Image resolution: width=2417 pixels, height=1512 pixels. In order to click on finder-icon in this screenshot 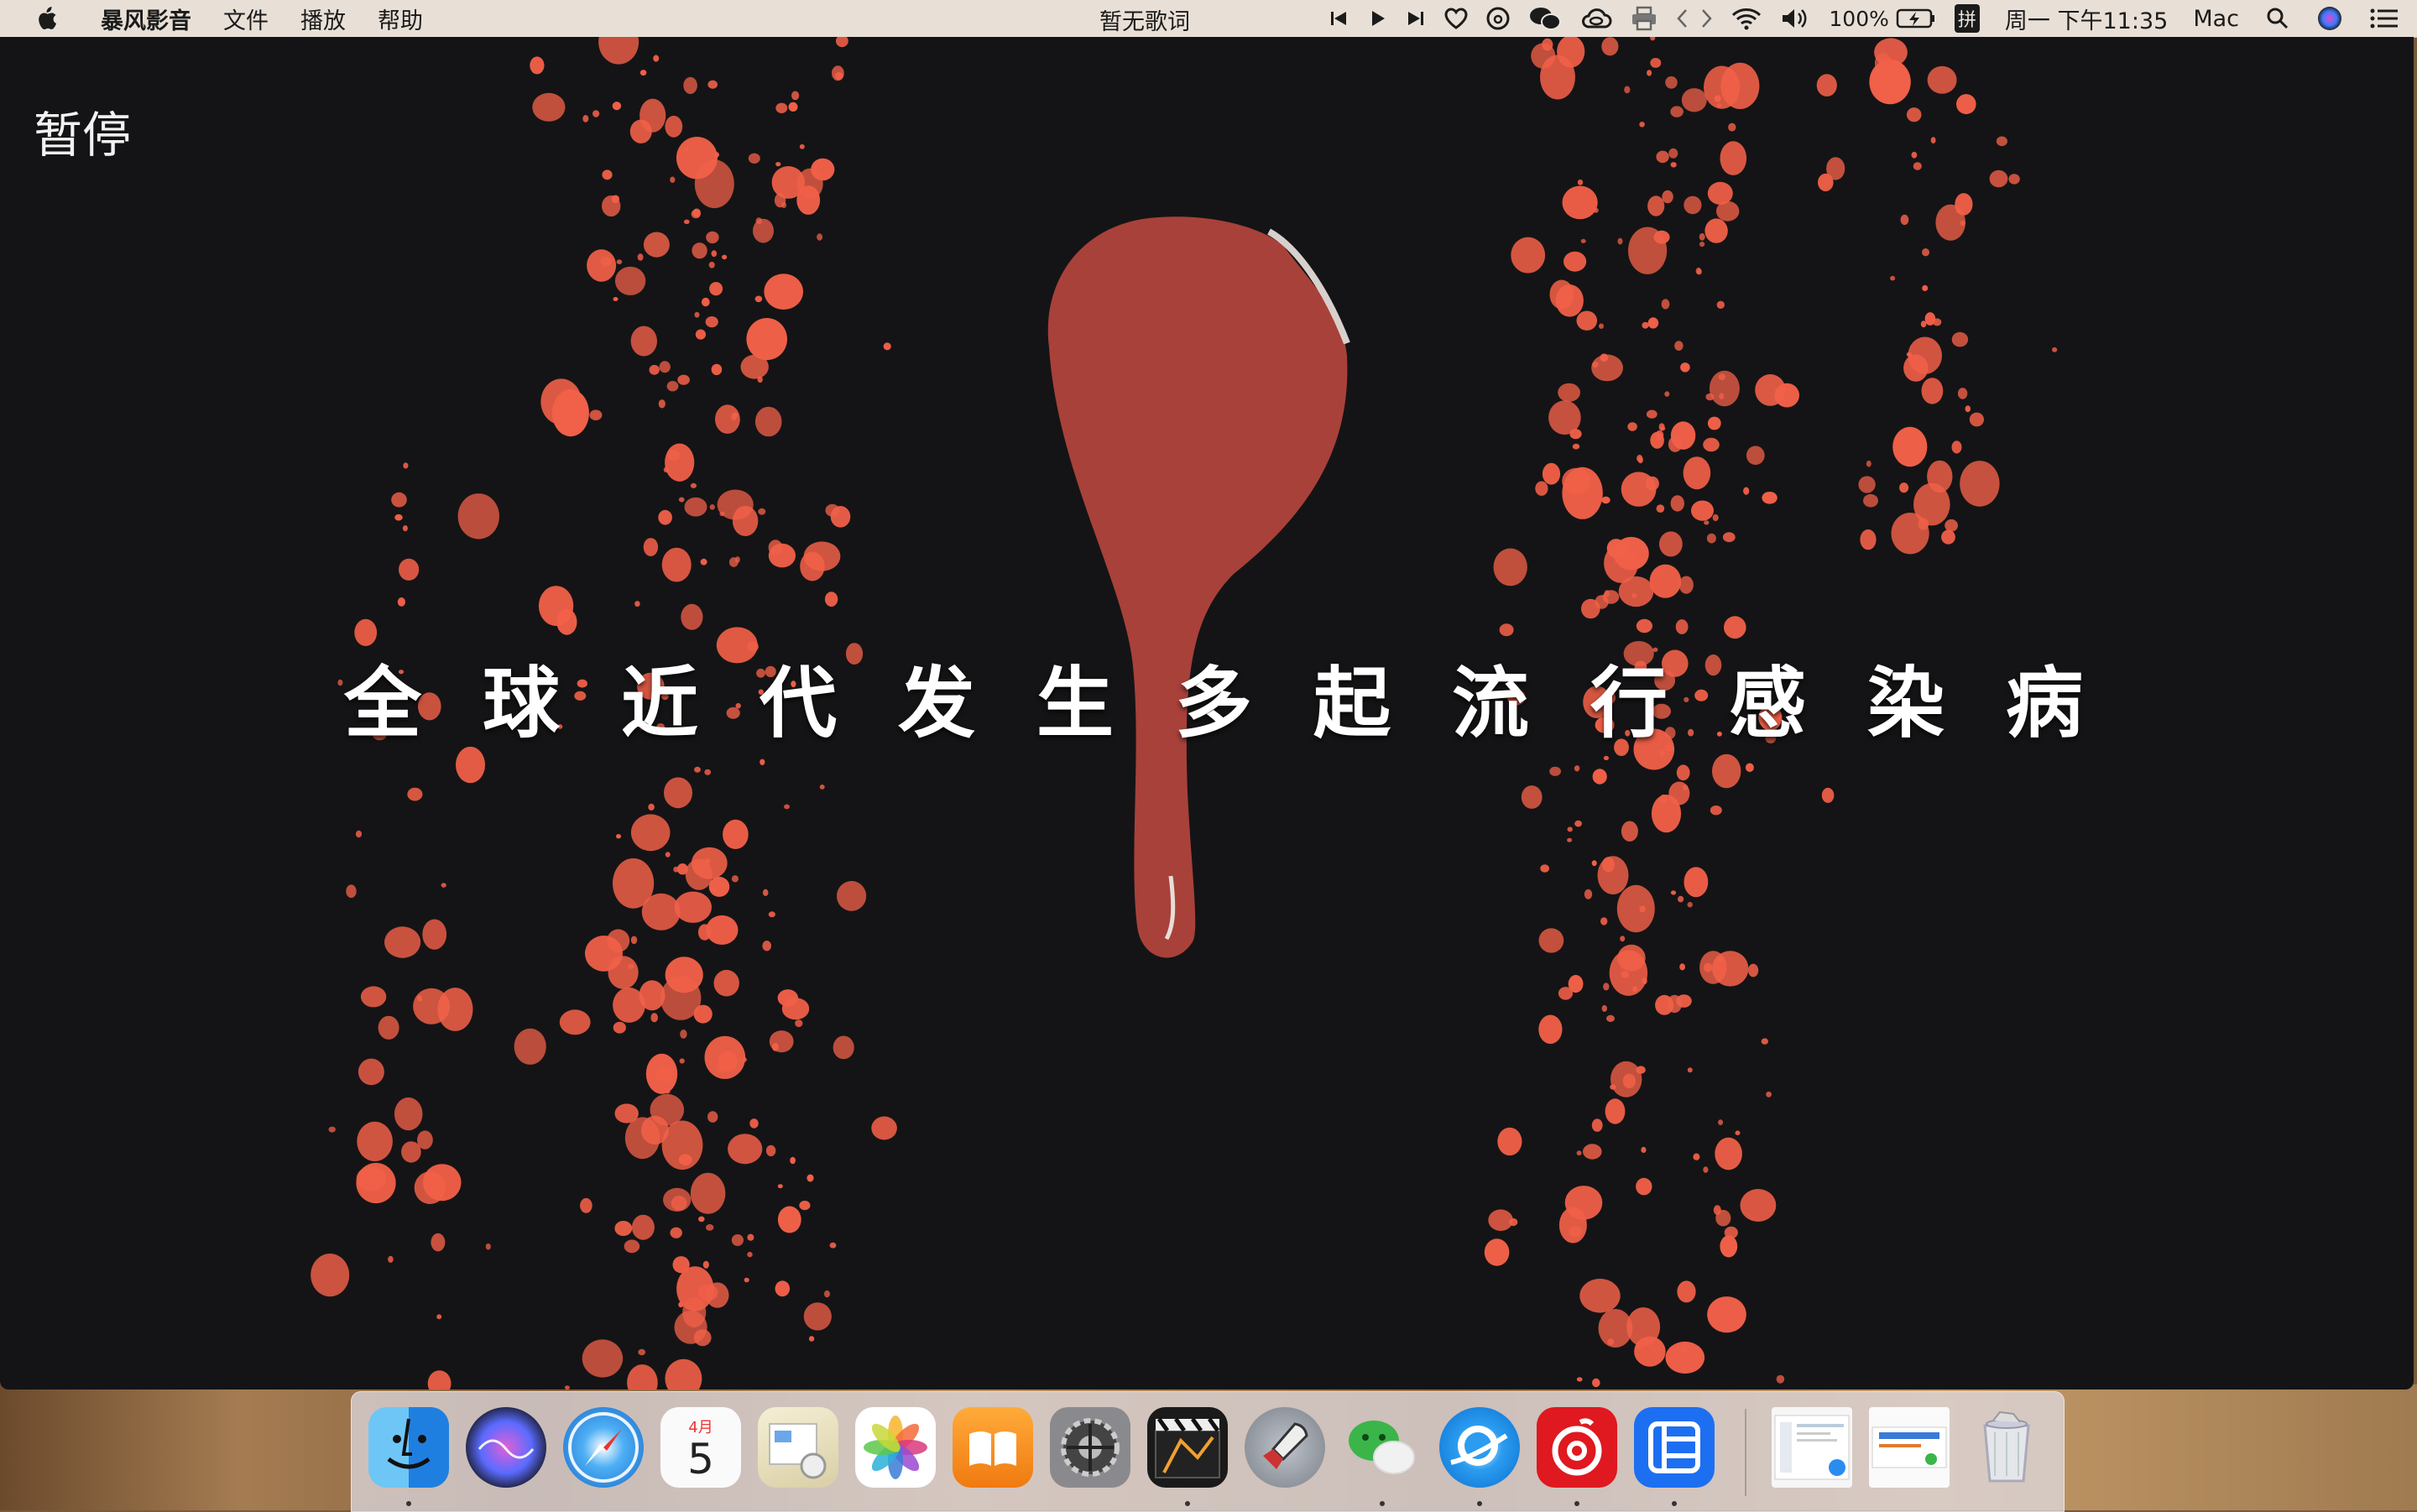, I will do `click(408, 1448)`.